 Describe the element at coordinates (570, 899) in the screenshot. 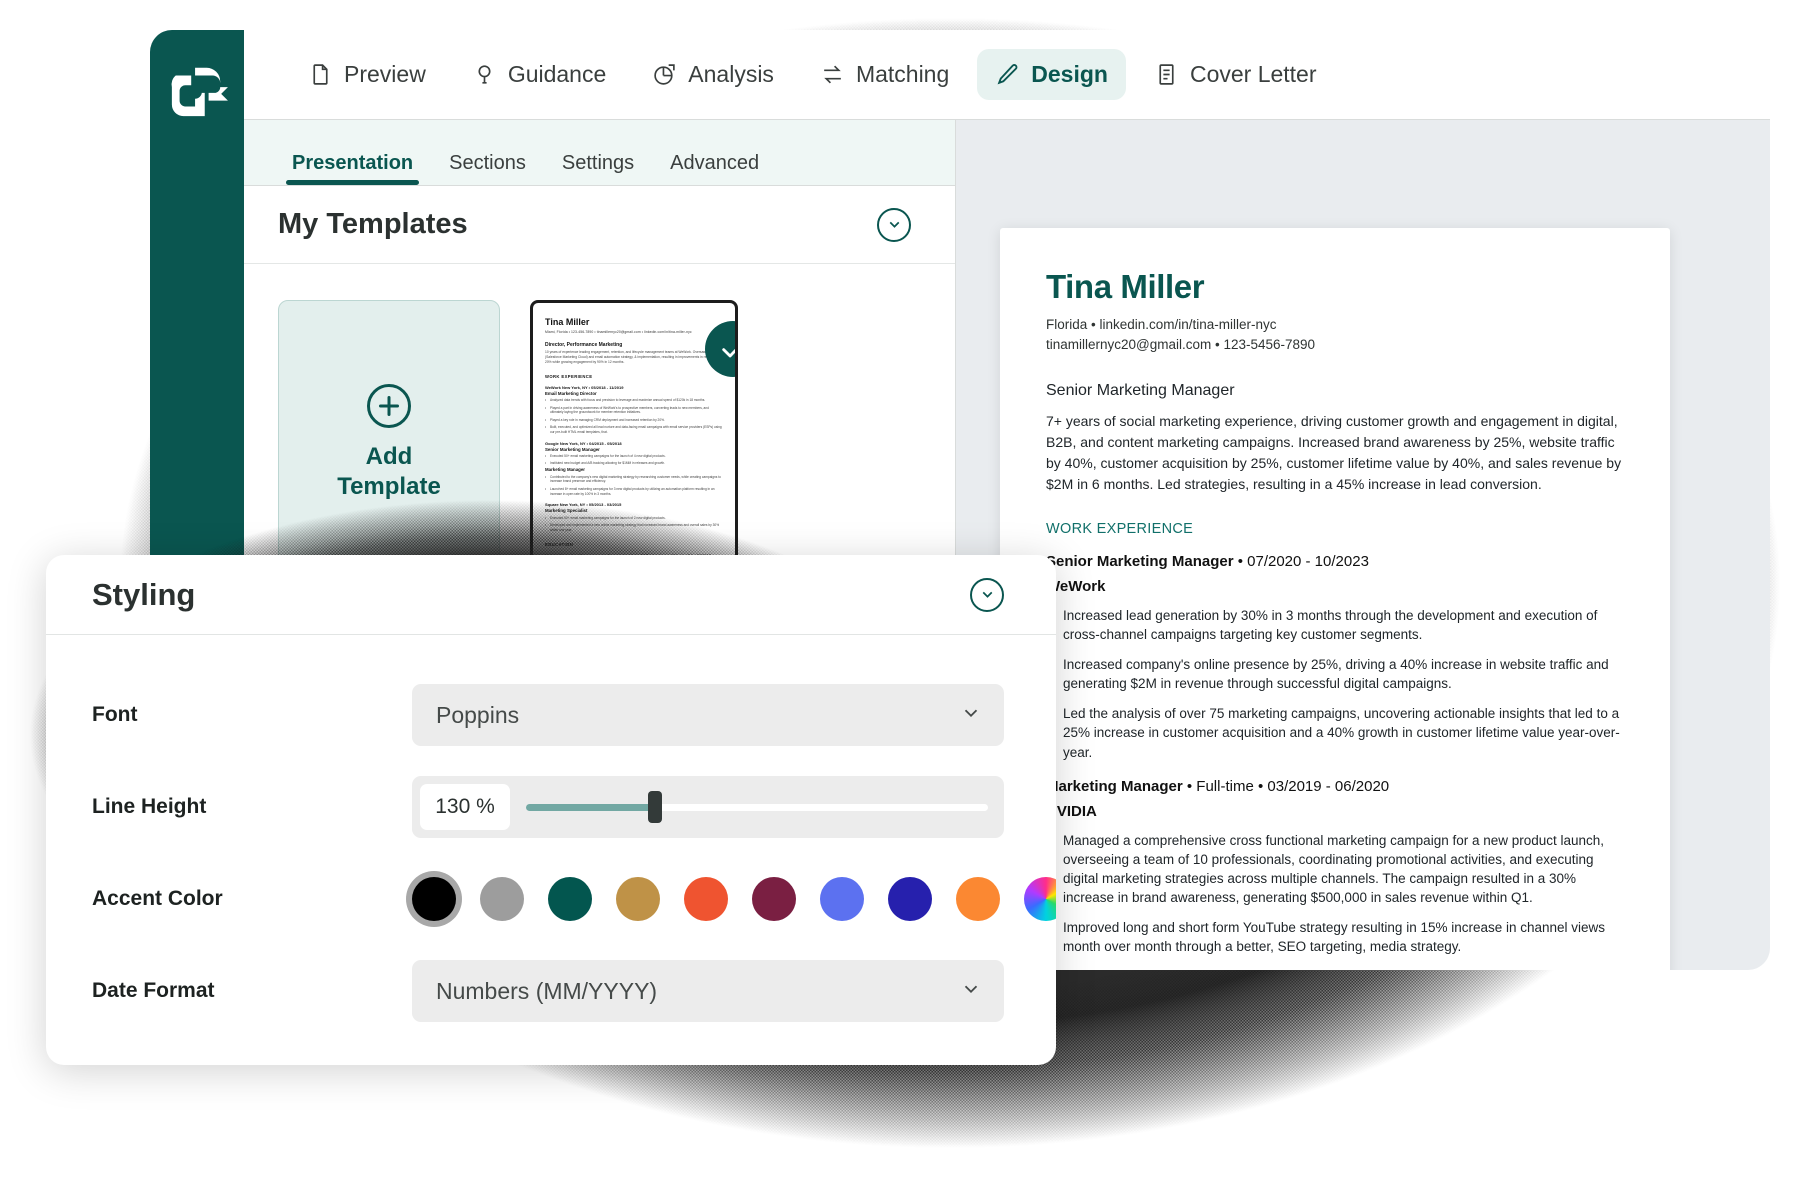

I see `color-swatch-teal` at that location.